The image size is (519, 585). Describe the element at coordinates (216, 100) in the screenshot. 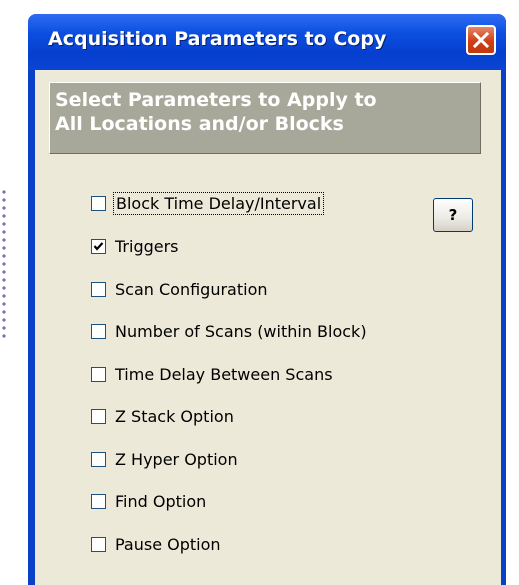

I see `instruction-line-1: Select Parameters to Apply to` at that location.